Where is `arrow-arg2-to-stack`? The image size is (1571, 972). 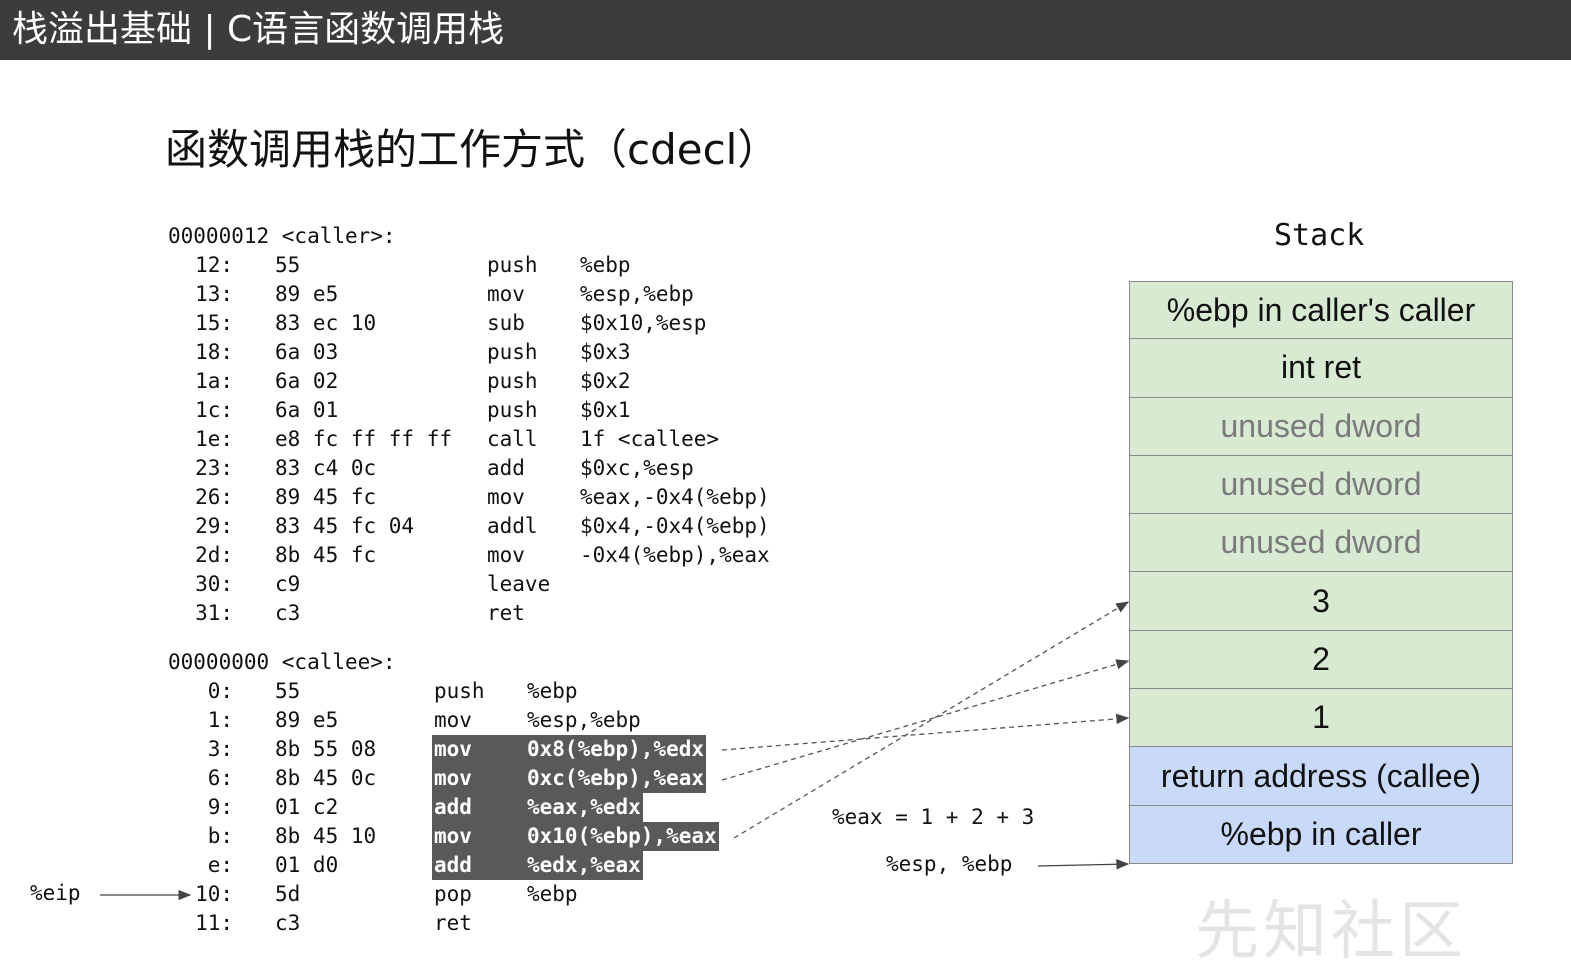 arrow-arg2-to-stack is located at coordinates (925, 720).